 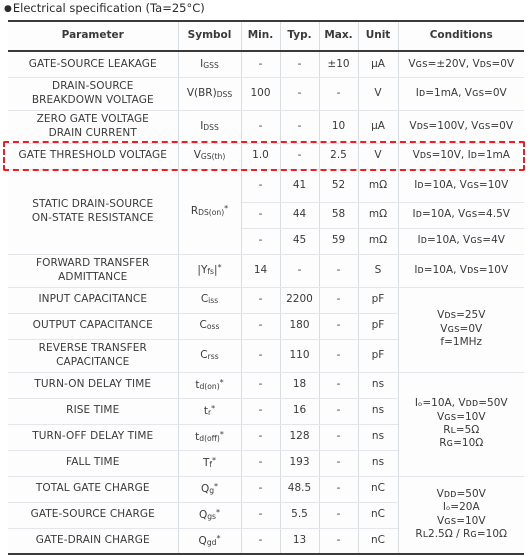 I want to click on parameter-line: ON-STATE RESISTANCE, so click(x=92, y=217).